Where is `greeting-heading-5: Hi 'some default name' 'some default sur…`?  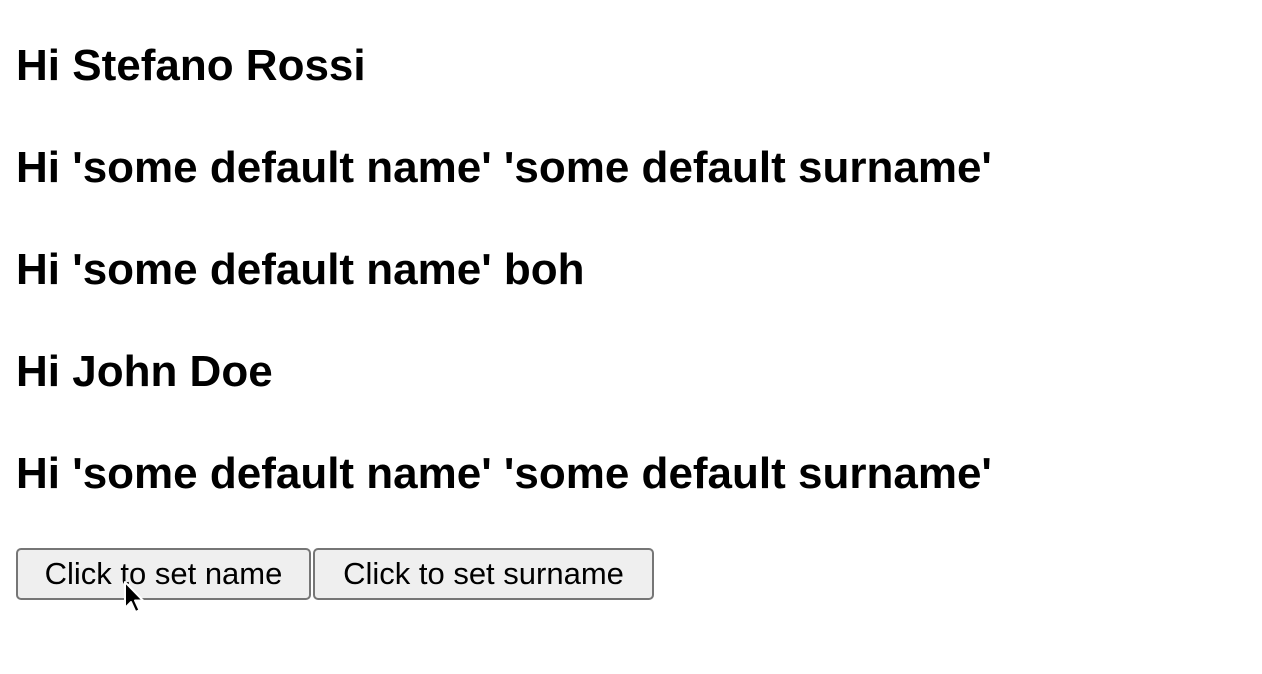 greeting-heading-5: Hi 'some default name' 'some default sur… is located at coordinates (504, 473).